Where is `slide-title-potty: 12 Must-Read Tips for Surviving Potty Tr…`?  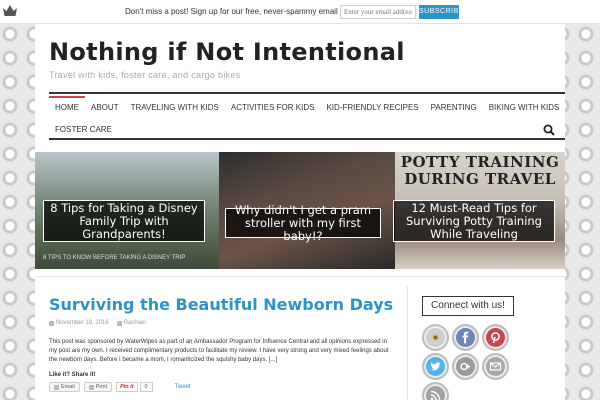
slide-title-potty: 12 Must-Read Tips for Surviving Potty Tr… is located at coordinates (474, 221).